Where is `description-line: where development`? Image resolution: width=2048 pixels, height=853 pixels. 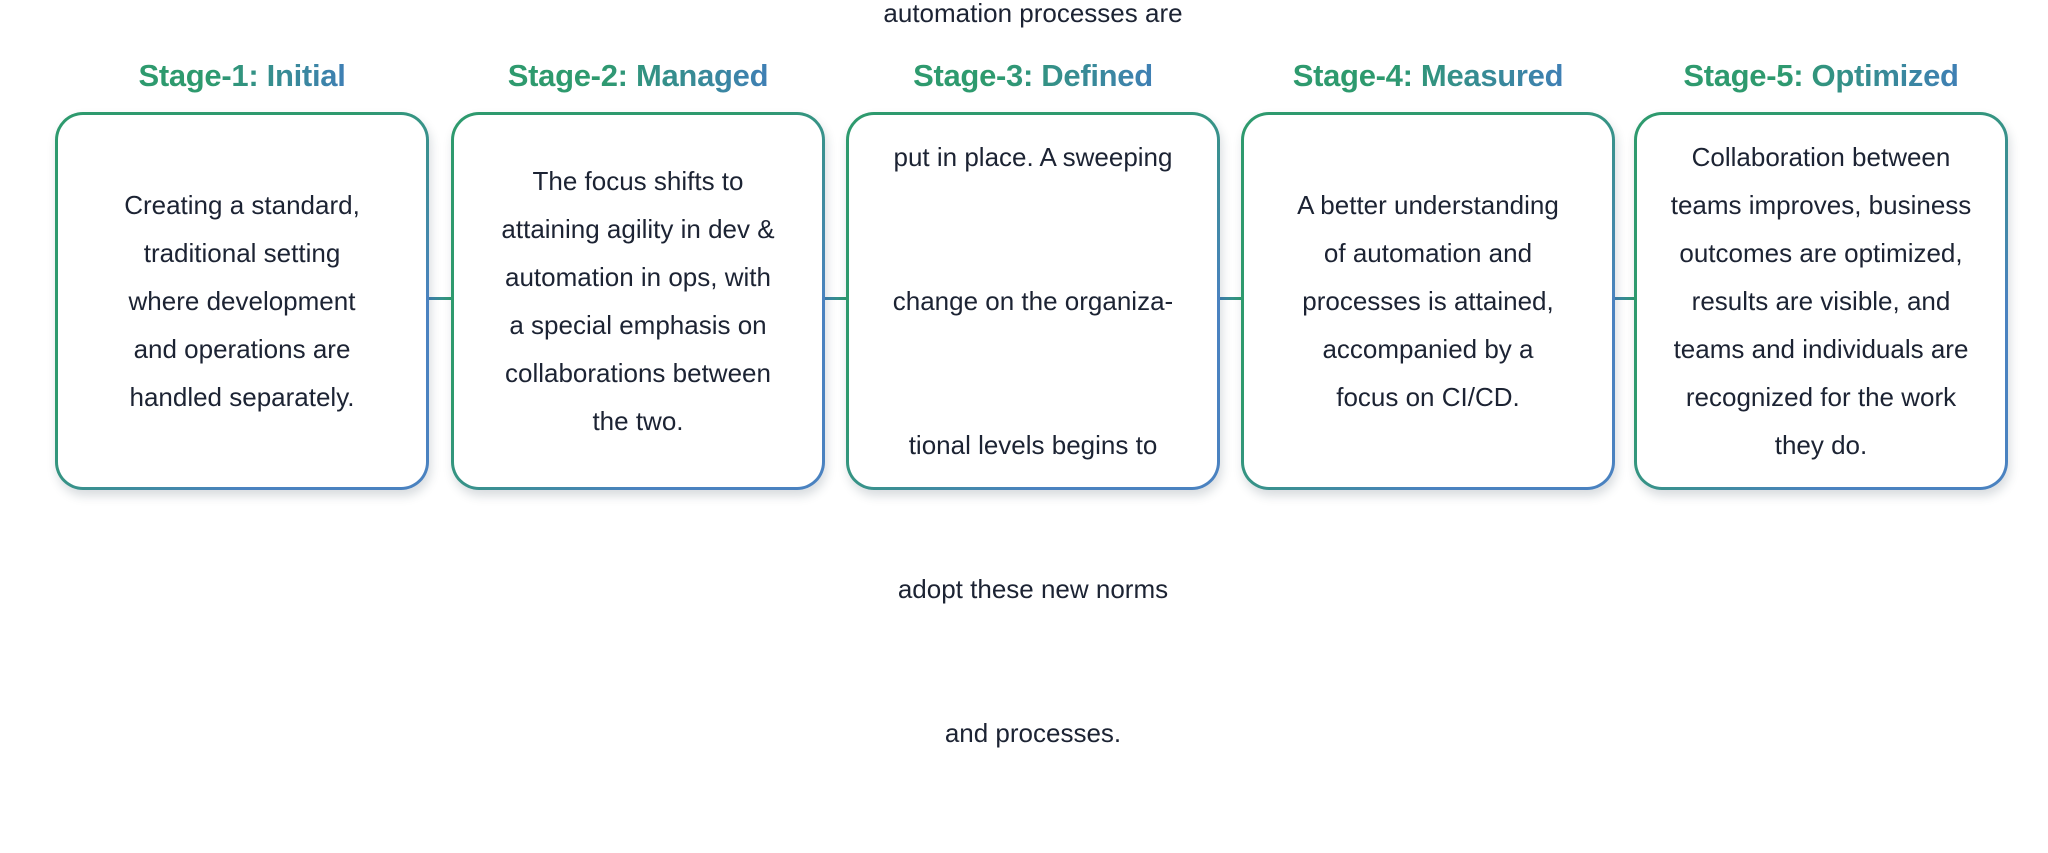 description-line: where development is located at coordinates (242, 301).